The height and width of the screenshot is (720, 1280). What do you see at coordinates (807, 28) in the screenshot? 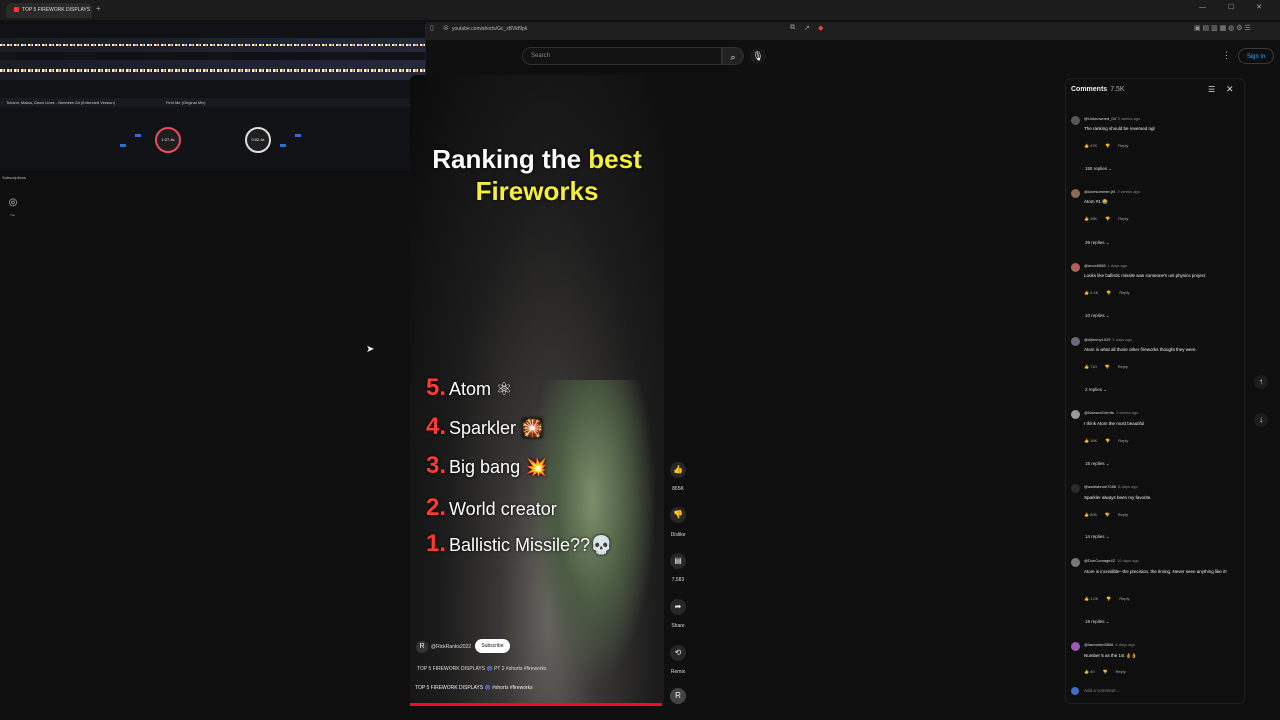
I see `share-icon: ↗` at bounding box center [807, 28].